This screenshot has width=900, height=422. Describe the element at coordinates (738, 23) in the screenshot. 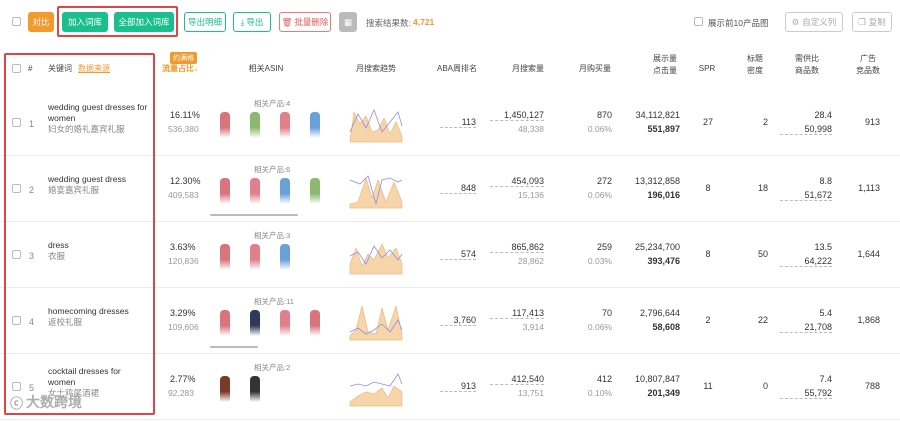

I see `show-top10-label: 展示前10产品图` at that location.